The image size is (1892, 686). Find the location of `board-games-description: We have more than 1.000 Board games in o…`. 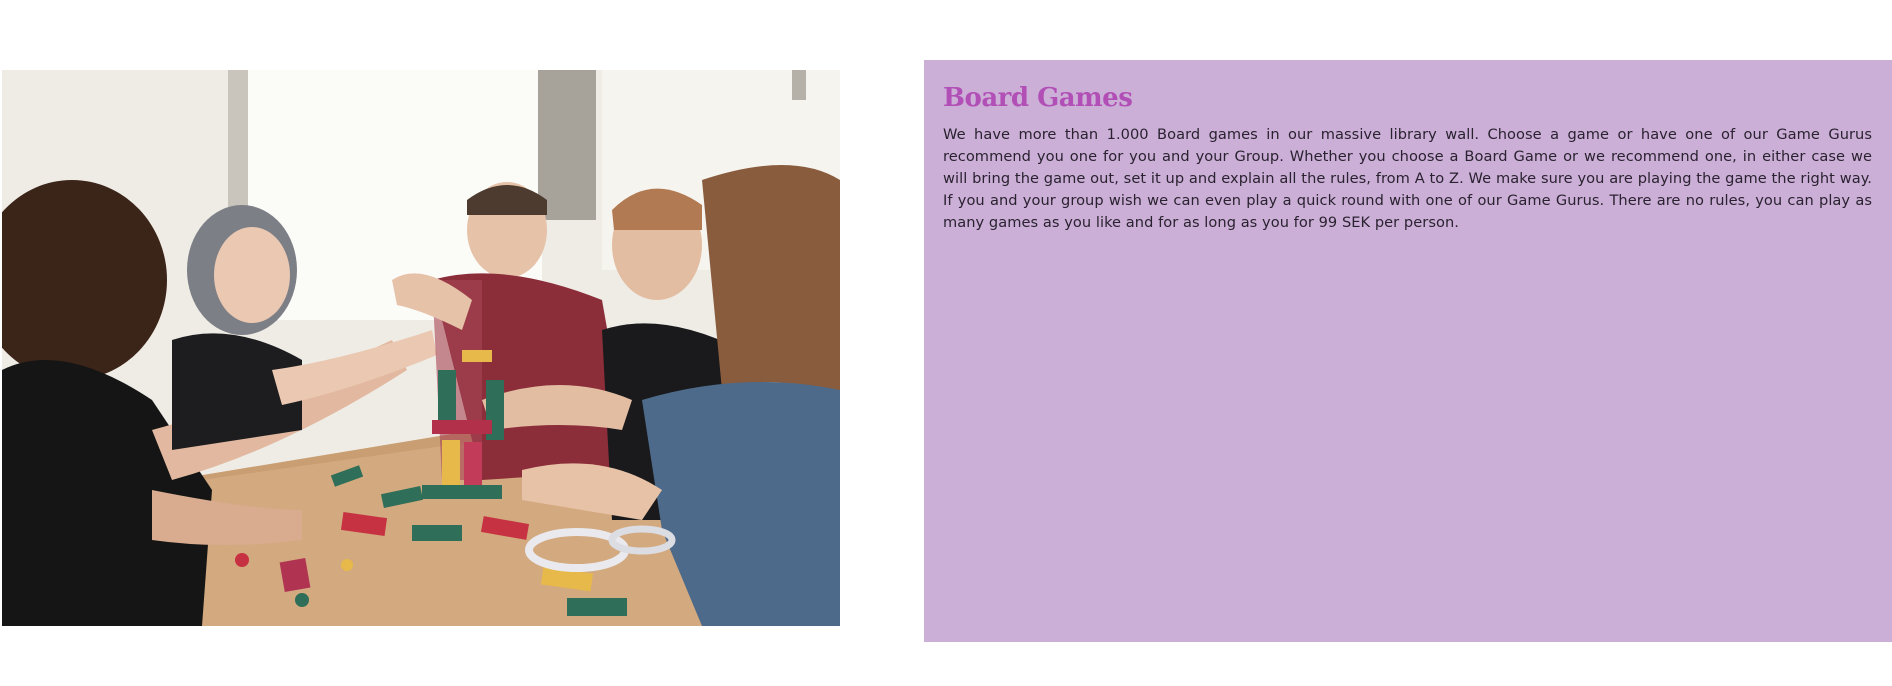

board-games-description: We have more than 1.000 Board games in o… is located at coordinates (1407, 178).